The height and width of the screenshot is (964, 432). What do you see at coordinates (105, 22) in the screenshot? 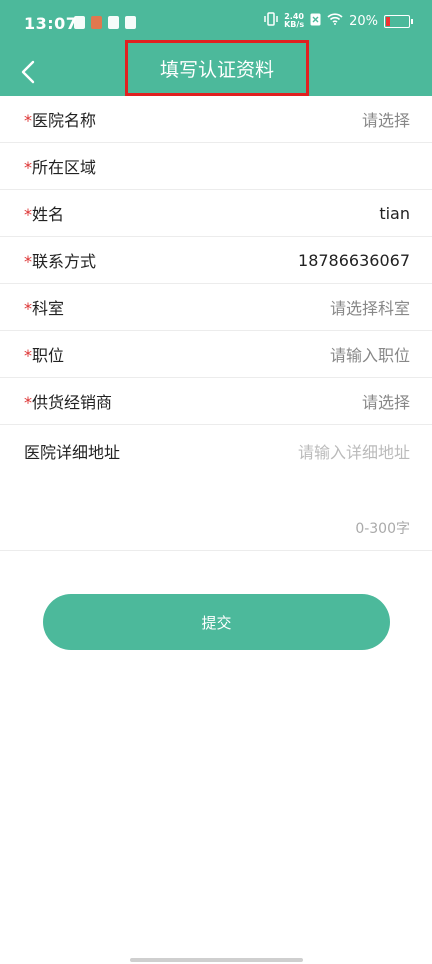
I see `notification-icons` at bounding box center [105, 22].